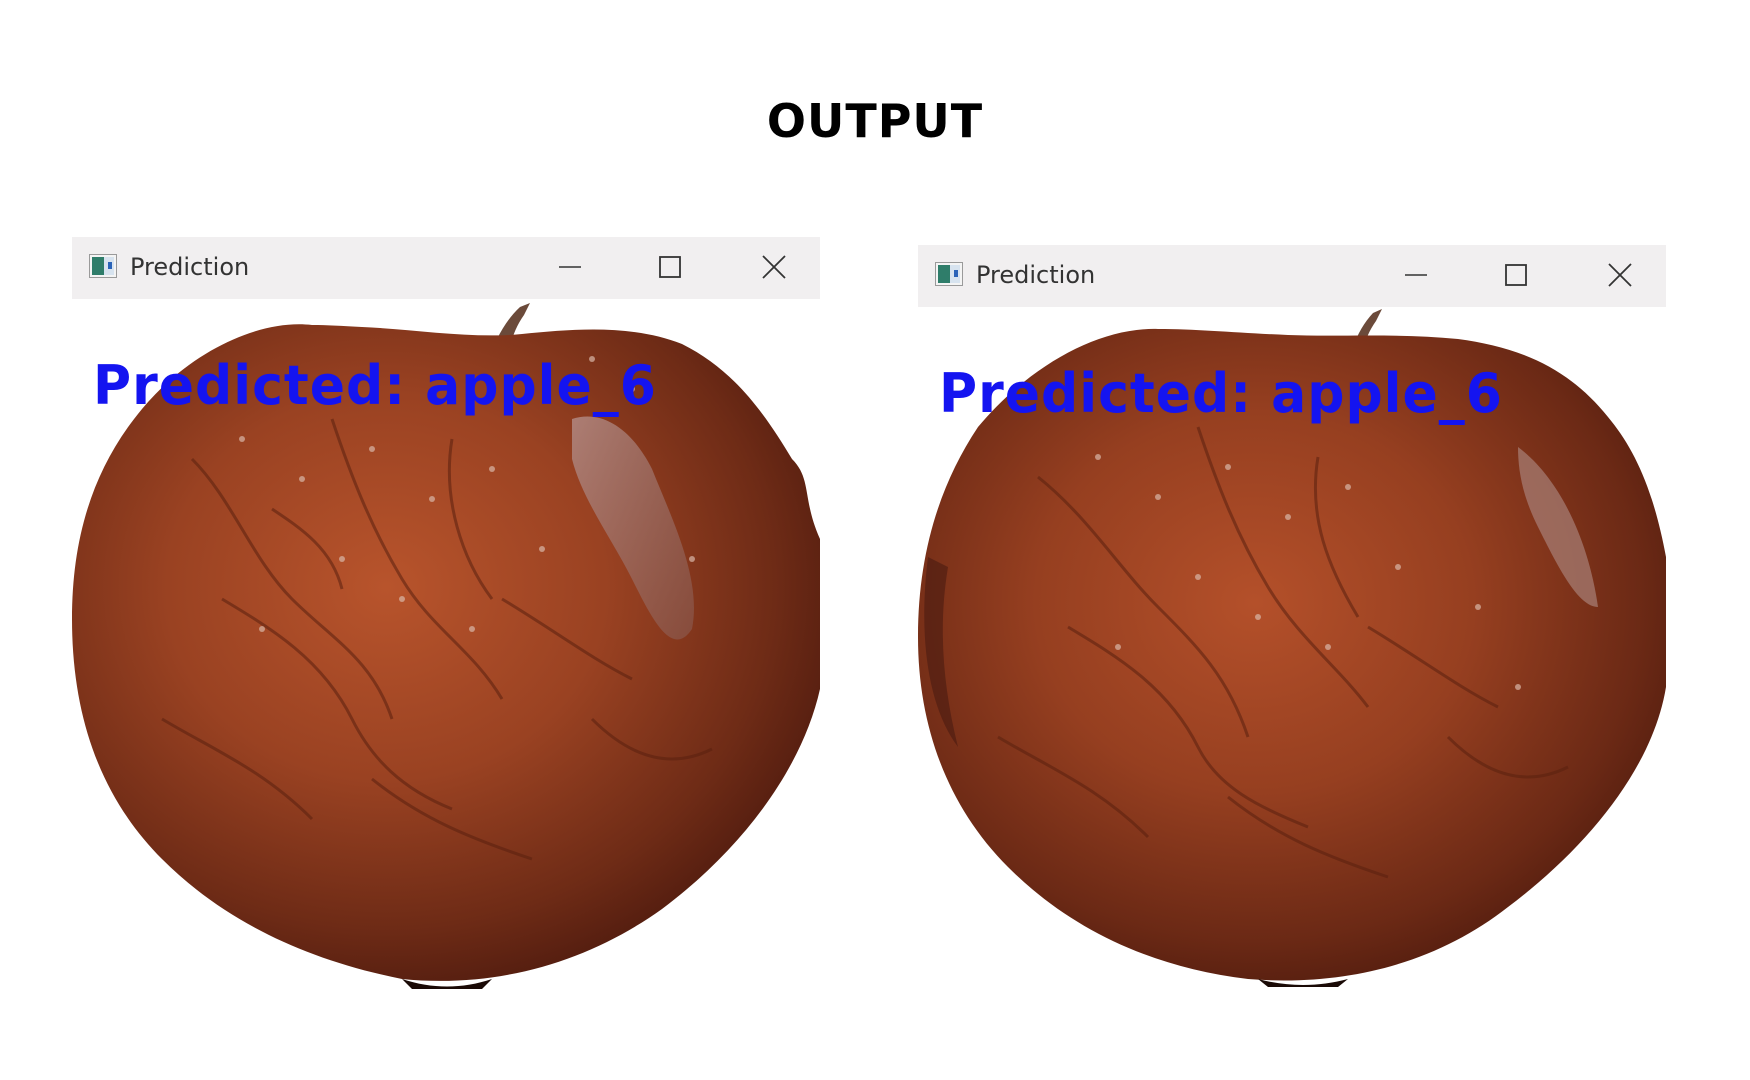 This screenshot has height=1080, width=1750. Describe the element at coordinates (875, 121) in the screenshot. I see `page-title: OUTPUT` at that location.